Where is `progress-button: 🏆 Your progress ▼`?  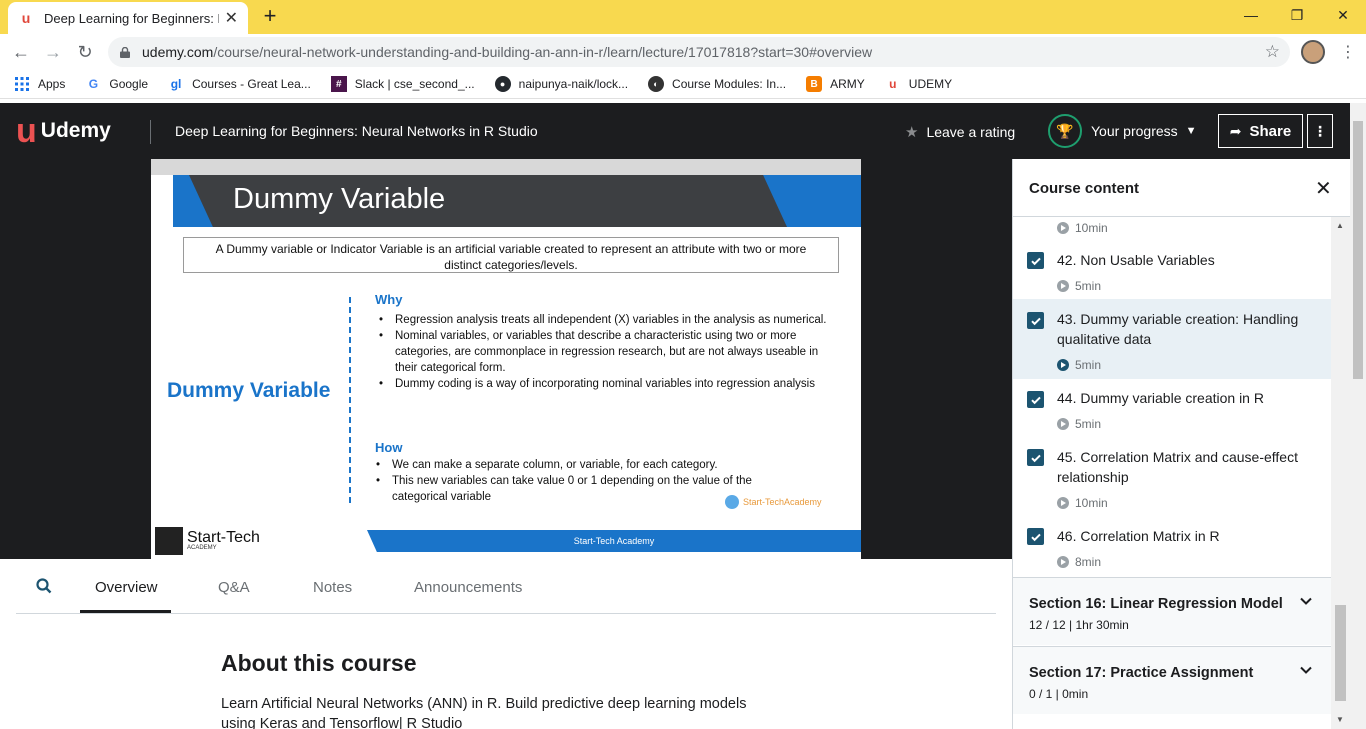 progress-button: 🏆 Your progress ▼ is located at coordinates (1122, 131).